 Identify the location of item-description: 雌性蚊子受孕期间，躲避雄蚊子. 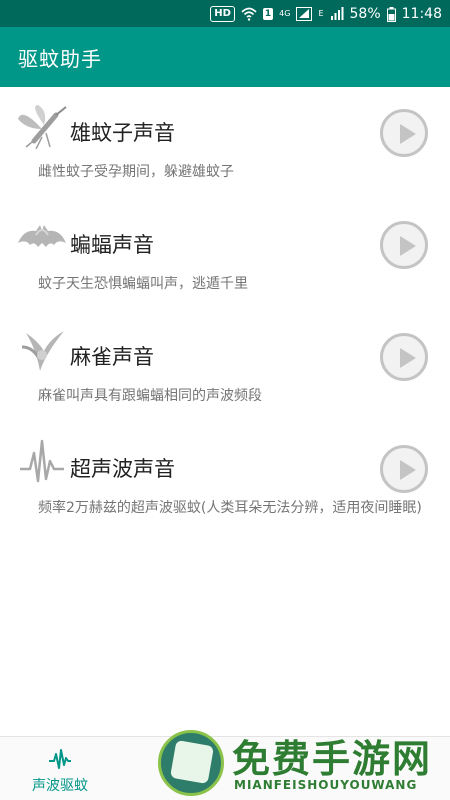
(136, 172).